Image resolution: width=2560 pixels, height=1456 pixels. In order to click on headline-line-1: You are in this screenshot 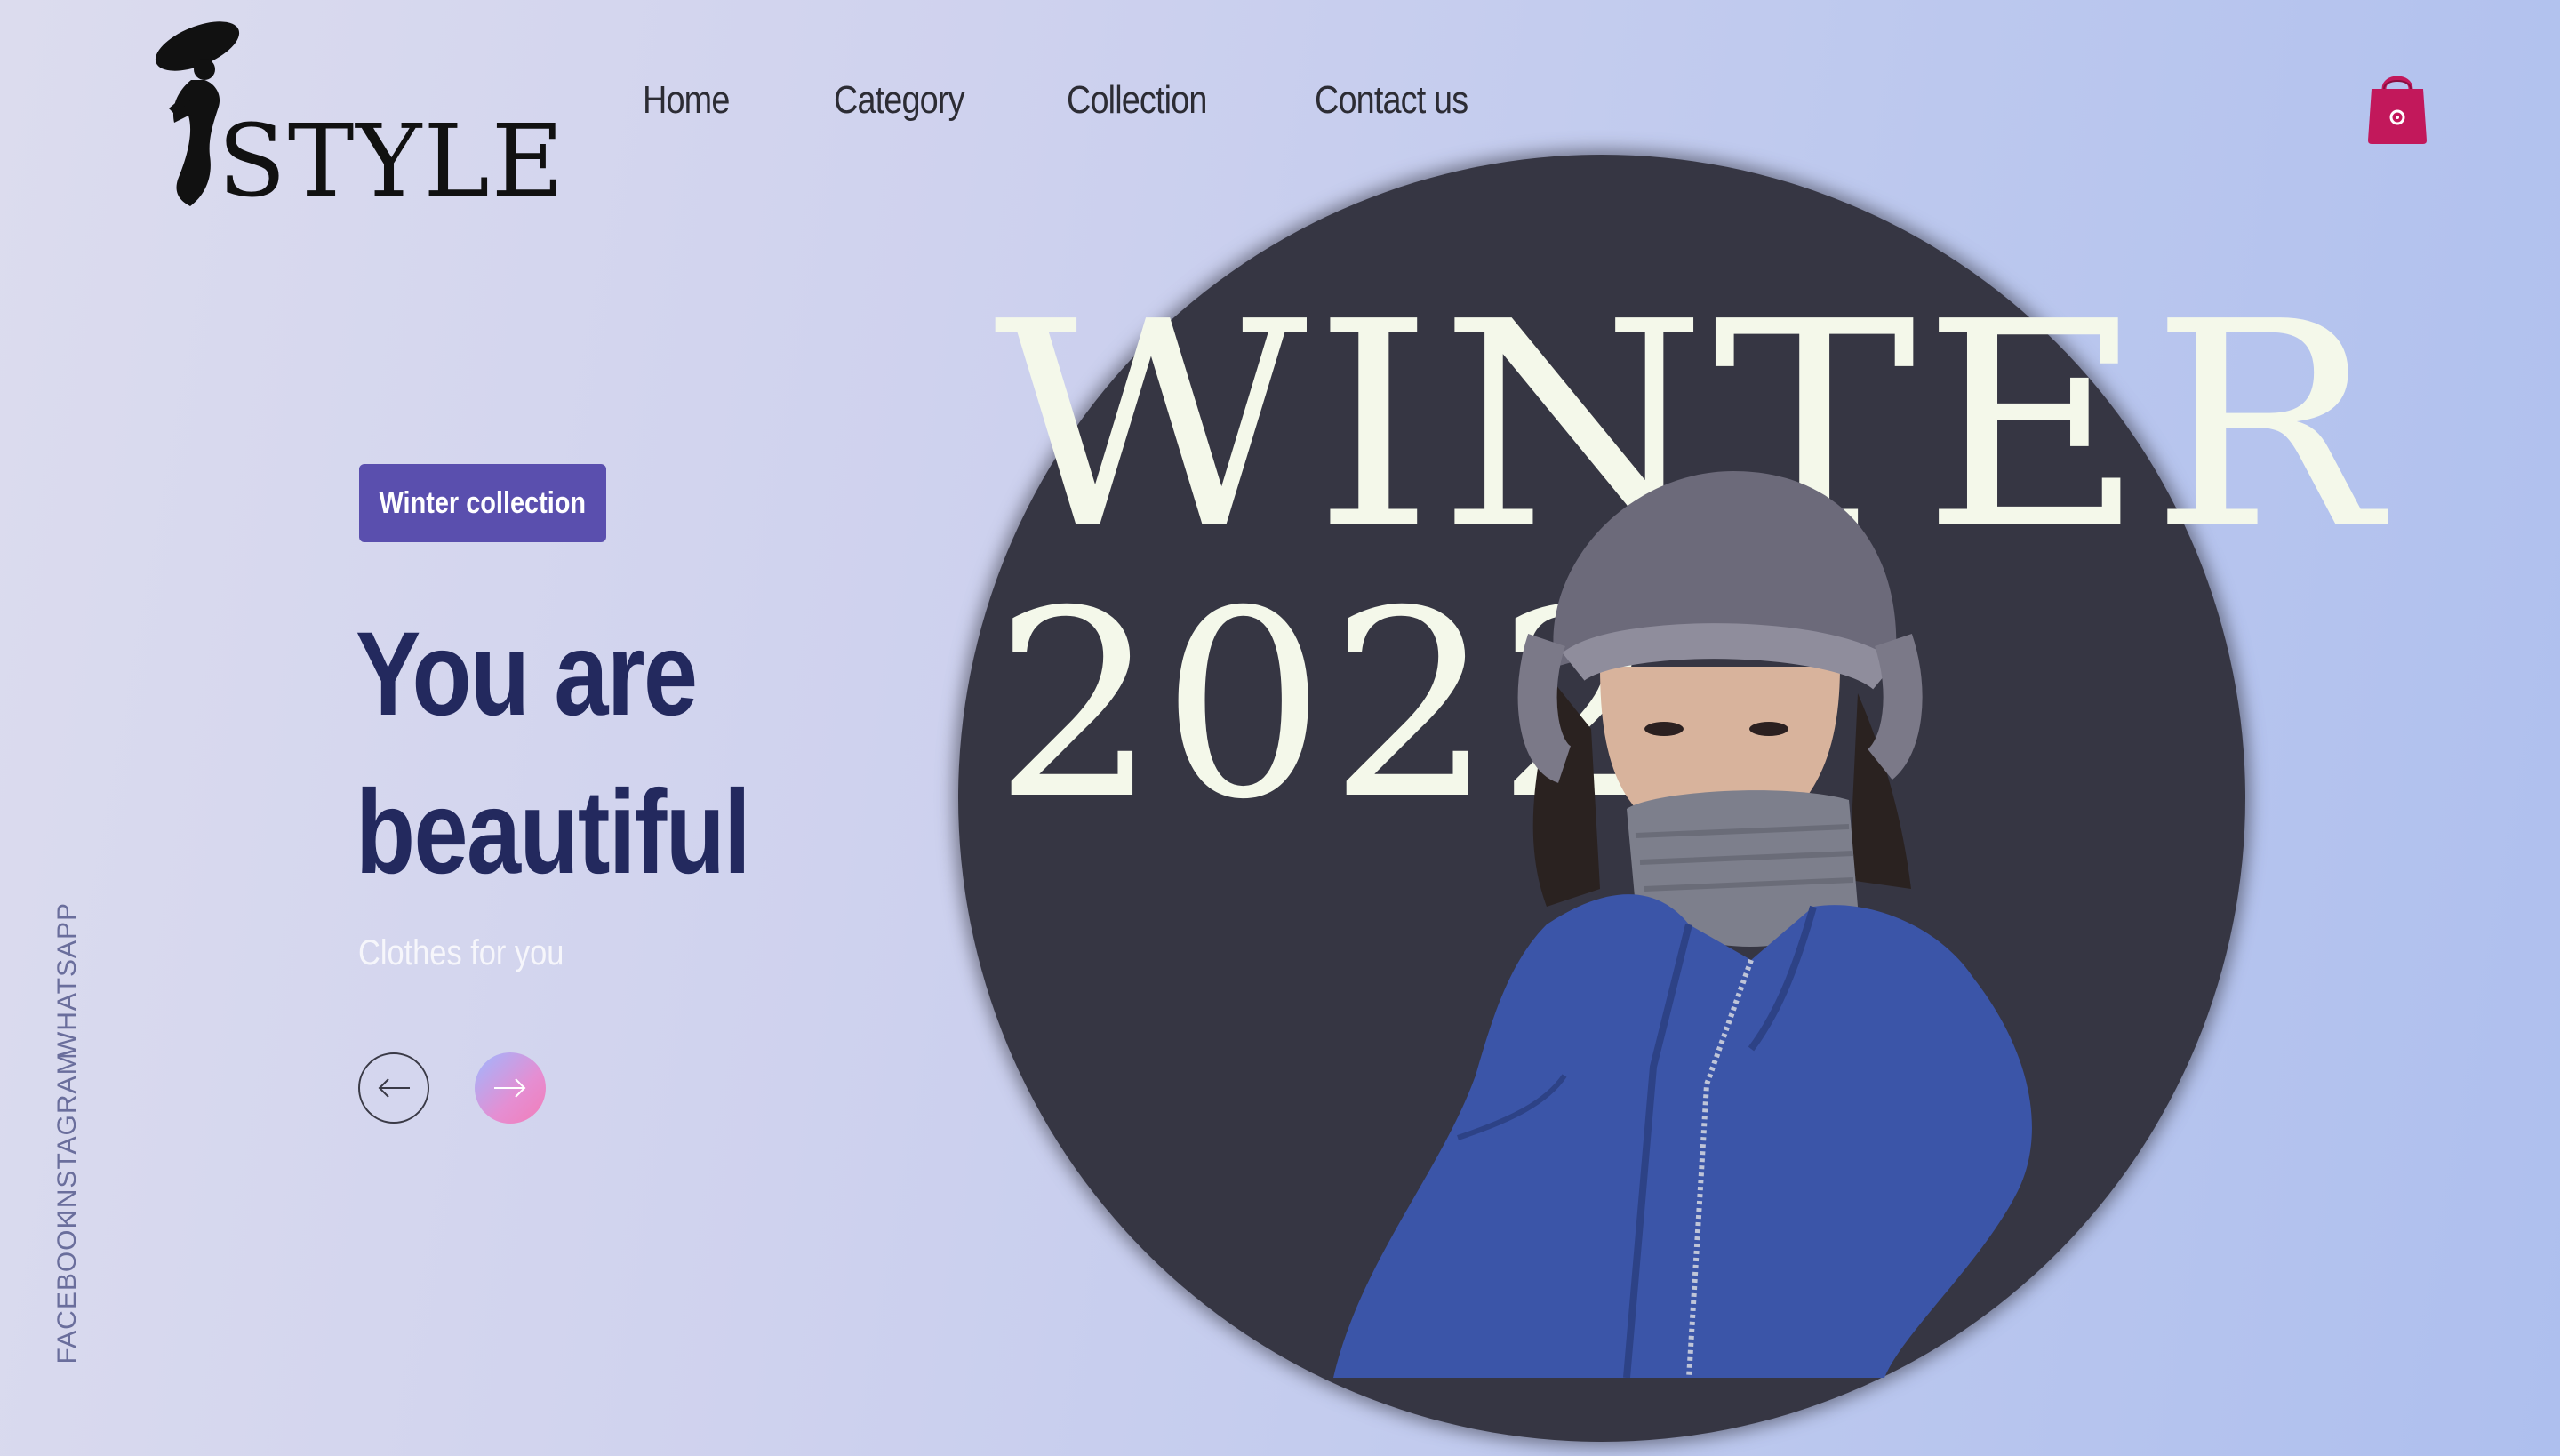, I will do `click(527, 674)`.